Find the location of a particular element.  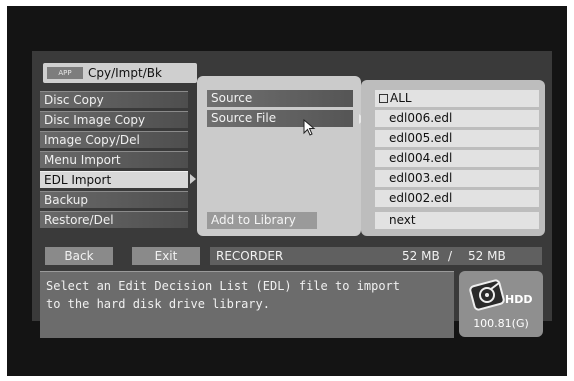

mouse-cursor-icon is located at coordinates (309, 127).